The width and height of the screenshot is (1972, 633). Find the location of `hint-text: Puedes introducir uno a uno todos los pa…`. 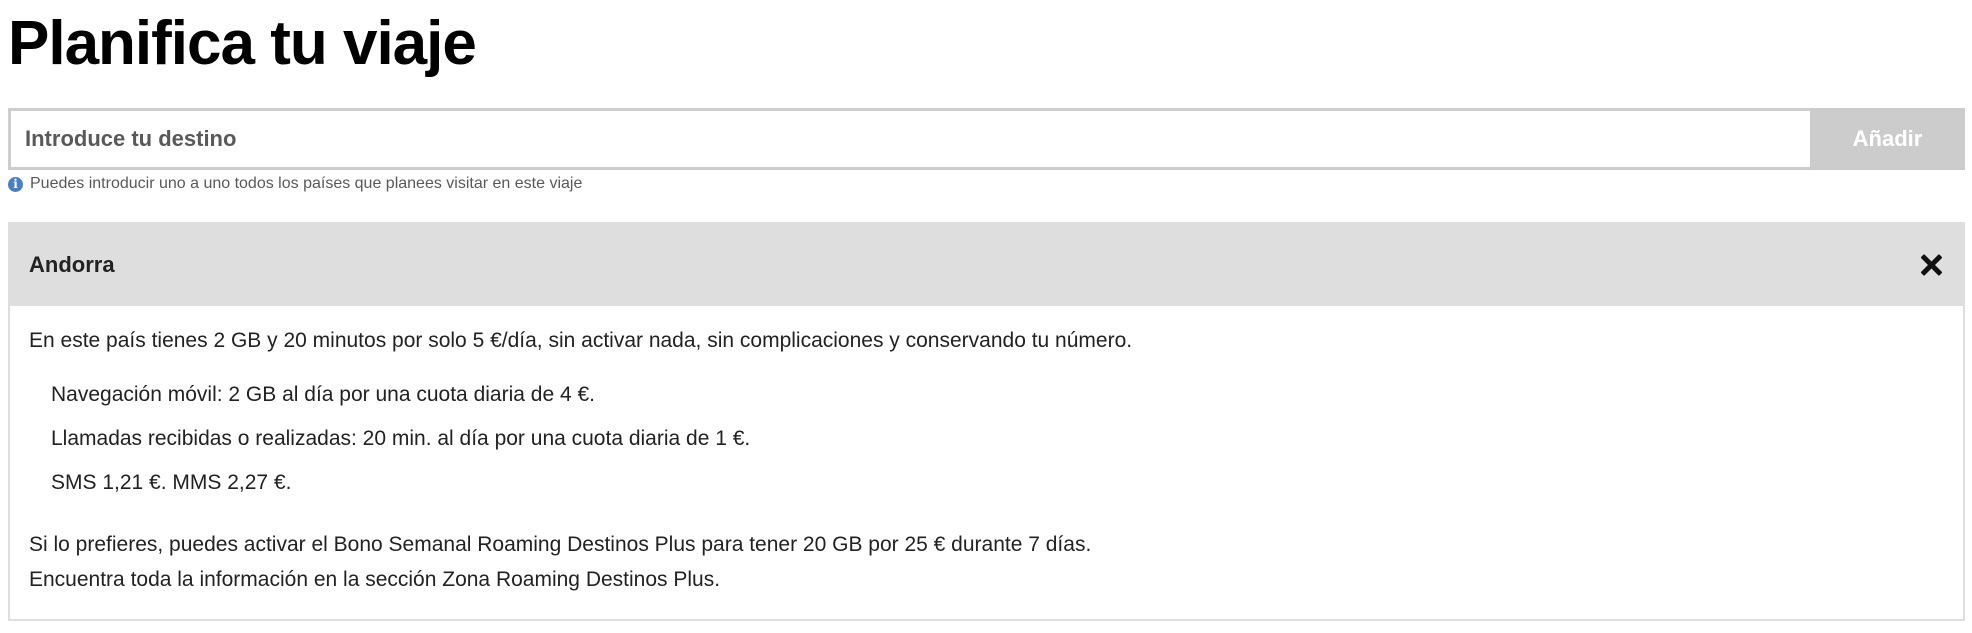

hint-text: Puedes introducir uno a uno todos los pa… is located at coordinates (306, 183).